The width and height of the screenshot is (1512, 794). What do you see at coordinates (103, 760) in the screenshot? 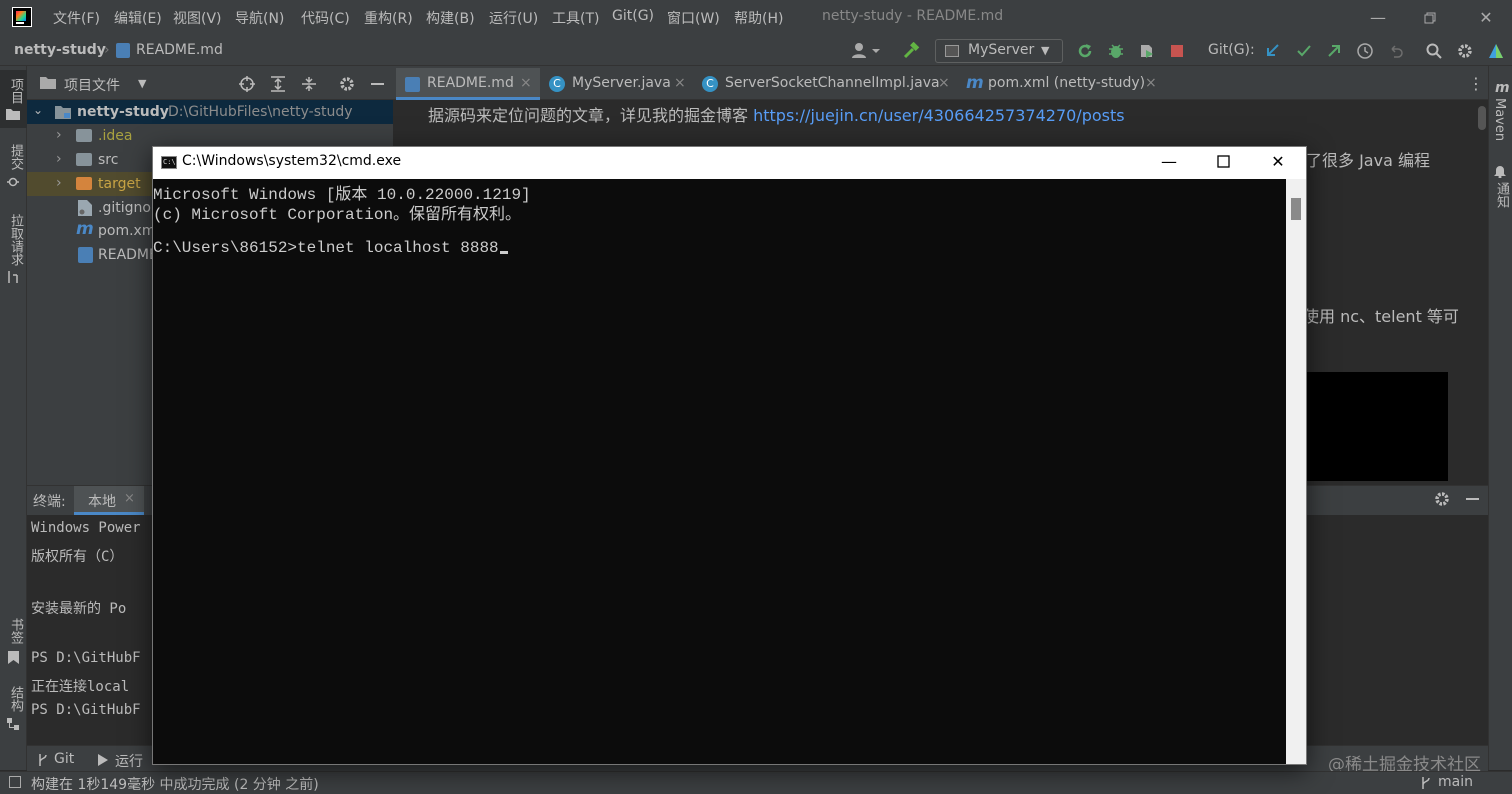
I see `run-play-icon` at bounding box center [103, 760].